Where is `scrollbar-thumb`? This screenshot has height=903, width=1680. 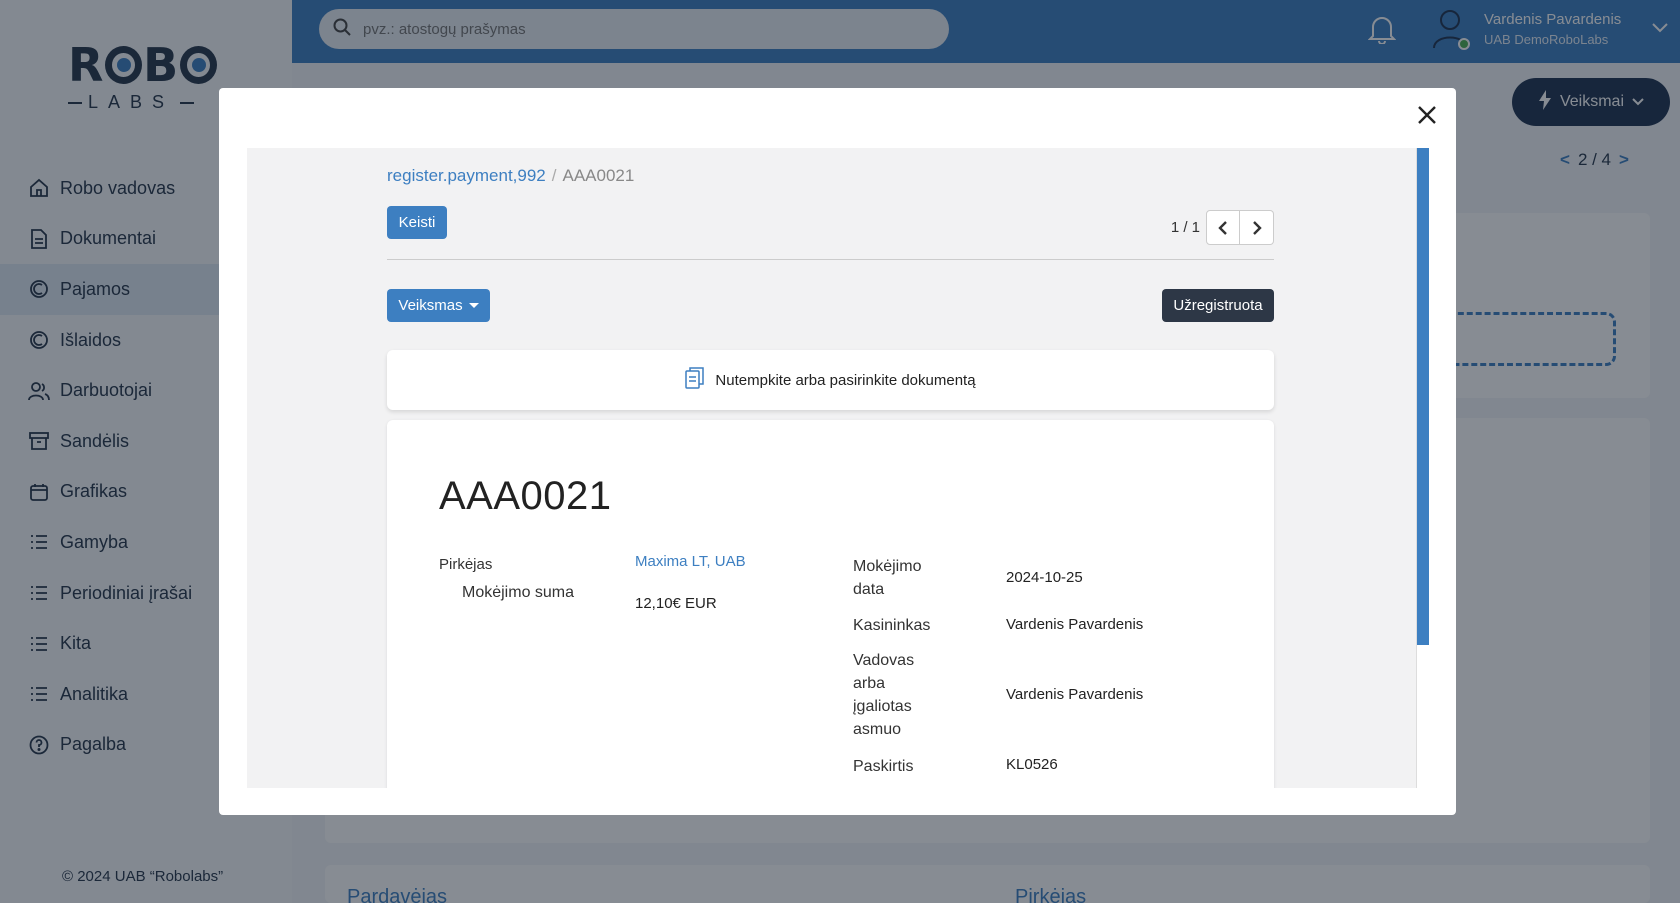 scrollbar-thumb is located at coordinates (1423, 396).